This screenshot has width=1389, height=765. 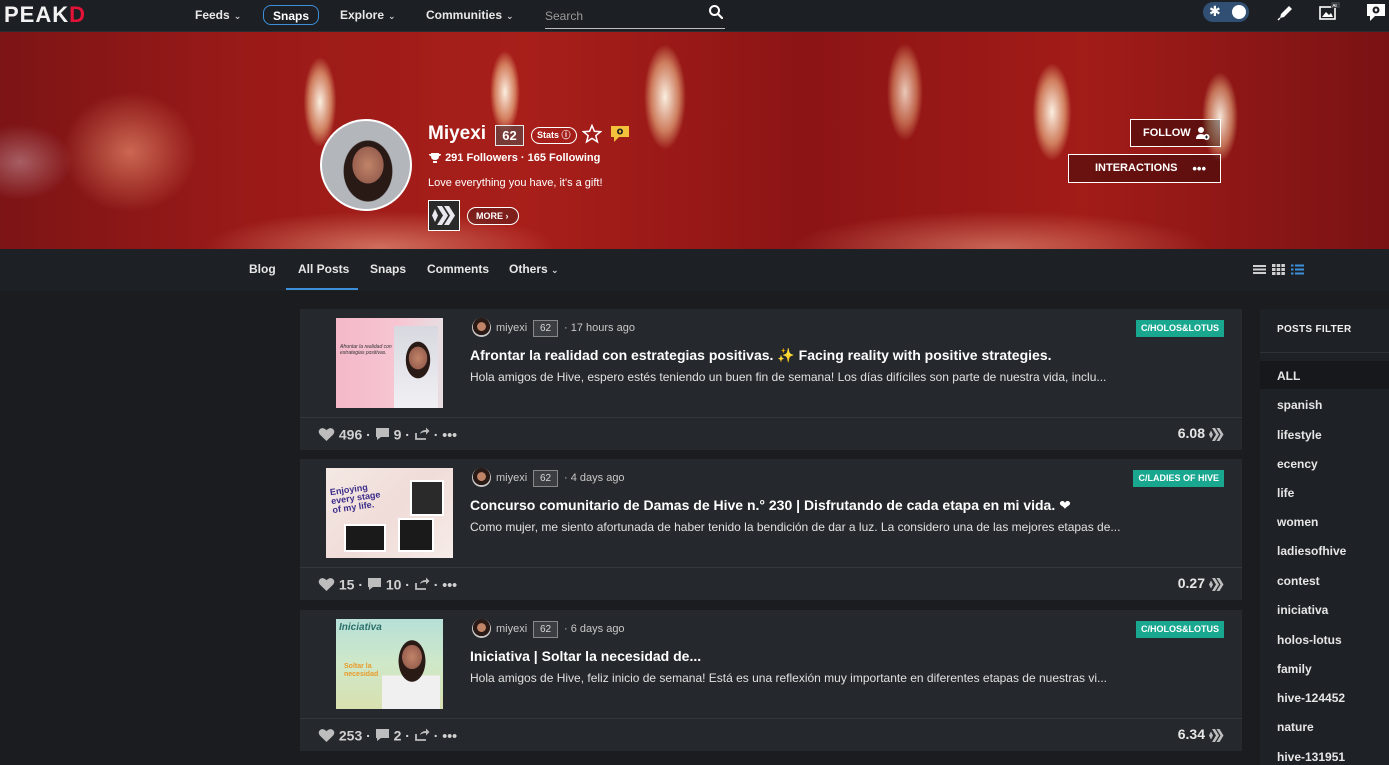 What do you see at coordinates (1376, 13) in the screenshot?
I see `chat-bubble-icon` at bounding box center [1376, 13].